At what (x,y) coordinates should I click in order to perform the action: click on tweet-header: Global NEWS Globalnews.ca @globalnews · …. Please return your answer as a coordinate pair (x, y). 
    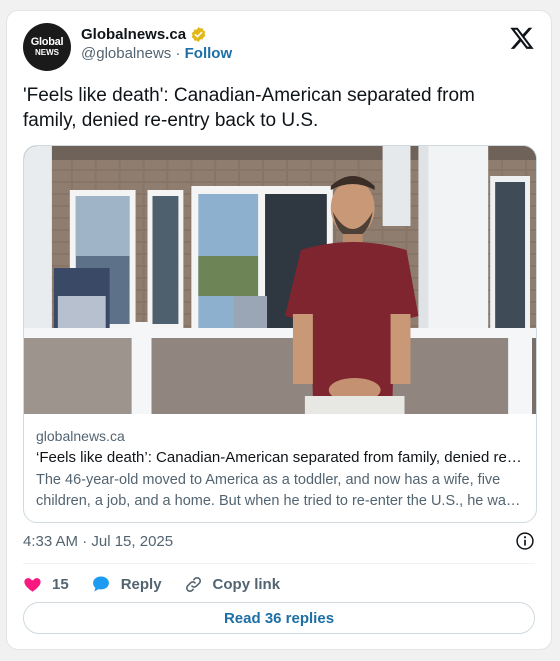
    Looking at the image, I should click on (279, 48).